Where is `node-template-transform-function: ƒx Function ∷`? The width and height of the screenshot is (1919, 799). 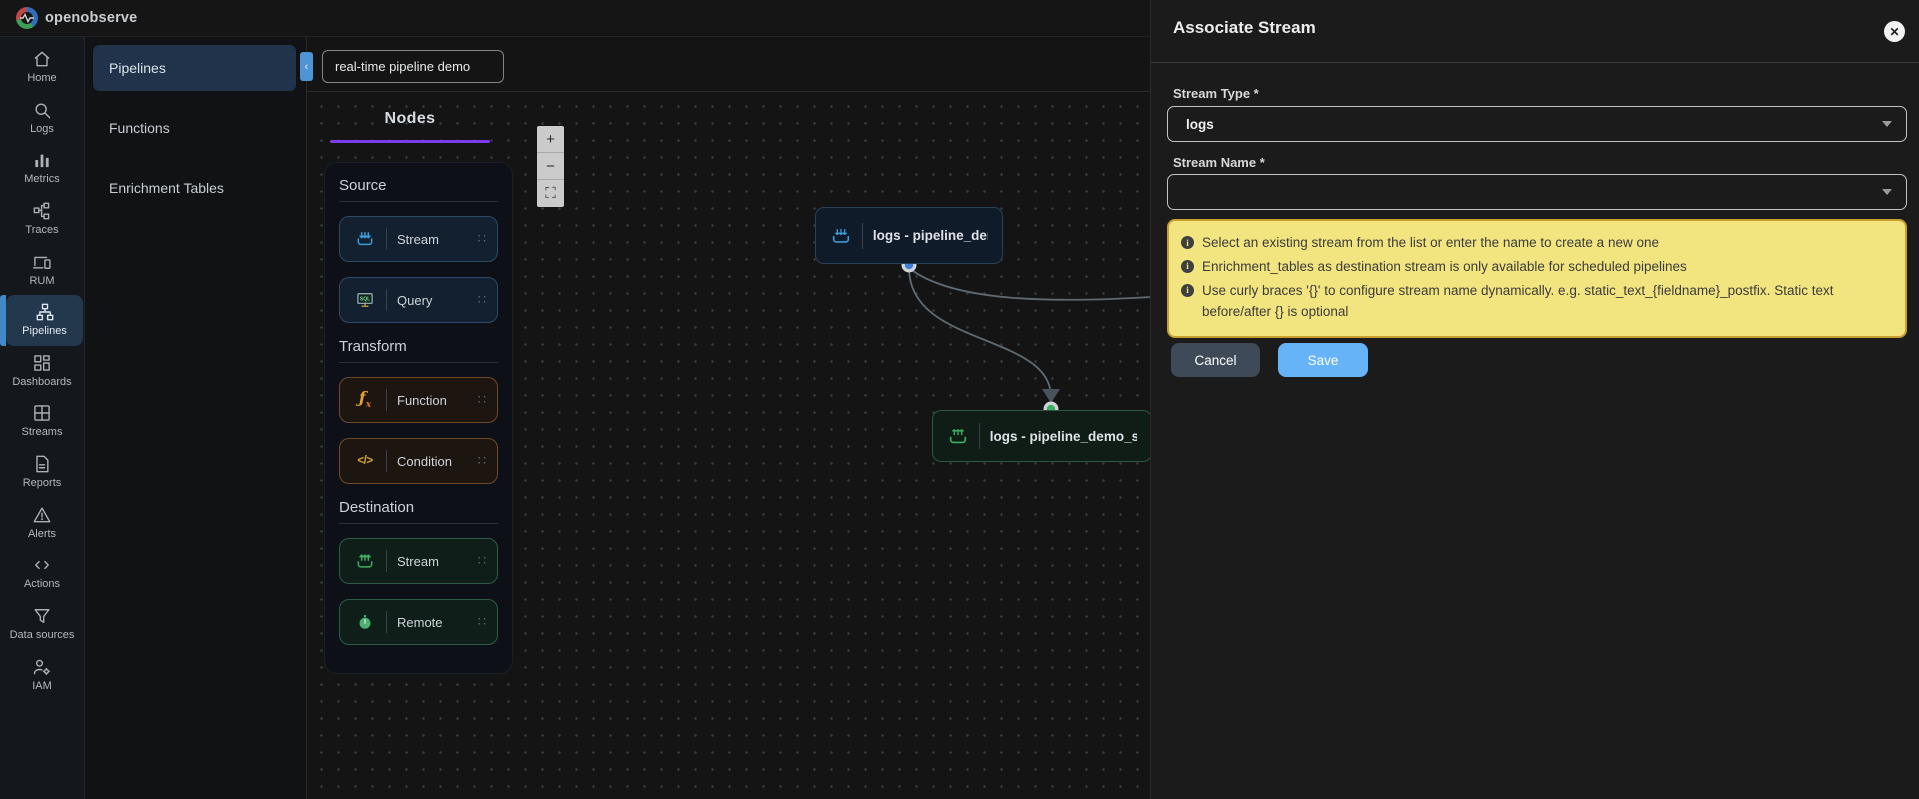 node-template-transform-function: ƒx Function ∷ is located at coordinates (418, 400).